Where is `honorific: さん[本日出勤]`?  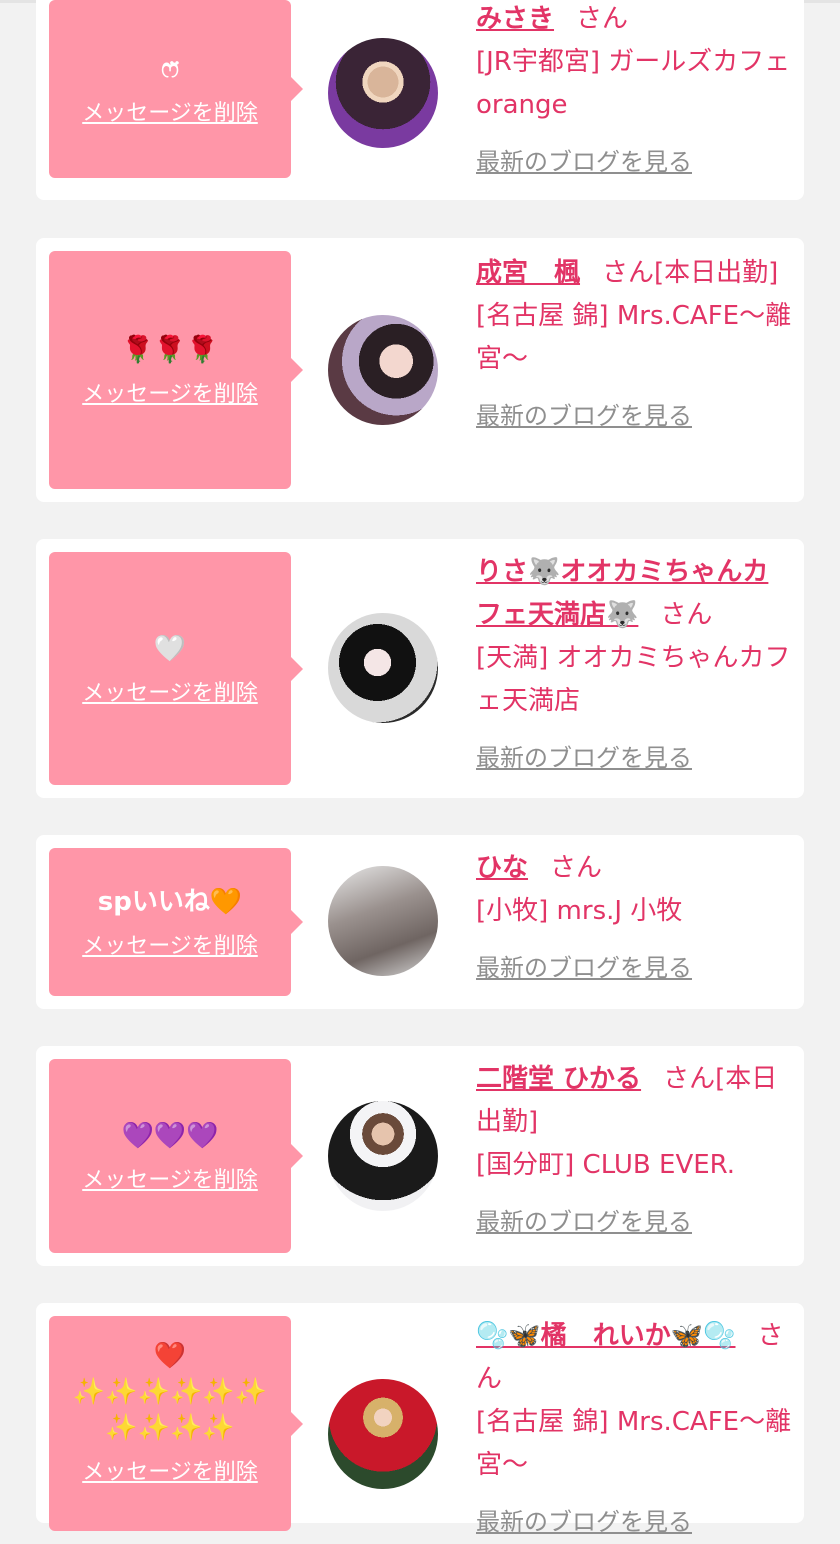
honorific: さん[本日出勤] is located at coordinates (690, 273).